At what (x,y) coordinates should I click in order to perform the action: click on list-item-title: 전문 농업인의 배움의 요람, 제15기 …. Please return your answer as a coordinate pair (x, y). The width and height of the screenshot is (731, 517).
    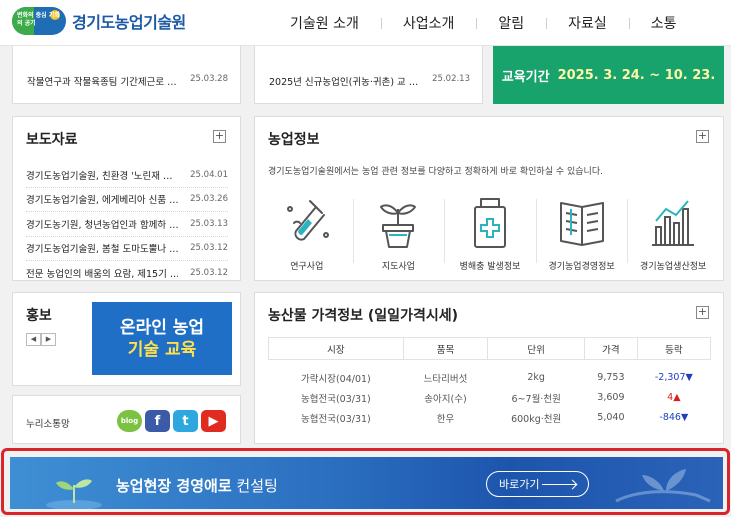
    Looking at the image, I should click on (102, 275).